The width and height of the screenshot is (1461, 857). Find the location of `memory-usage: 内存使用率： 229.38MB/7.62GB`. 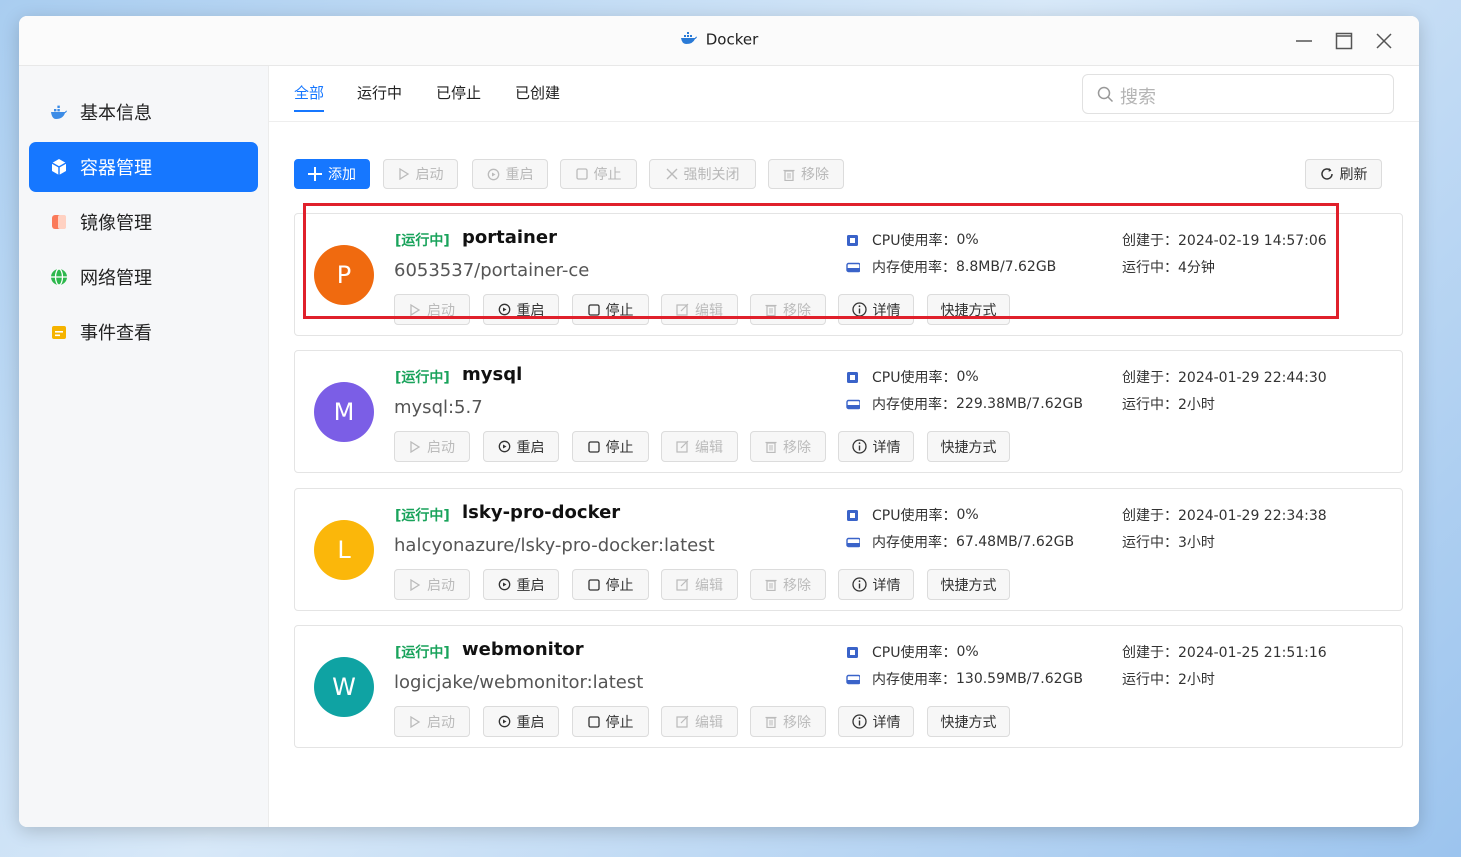

memory-usage: 内存使用率： 229.38MB/7.62GB is located at coordinates (964, 404).